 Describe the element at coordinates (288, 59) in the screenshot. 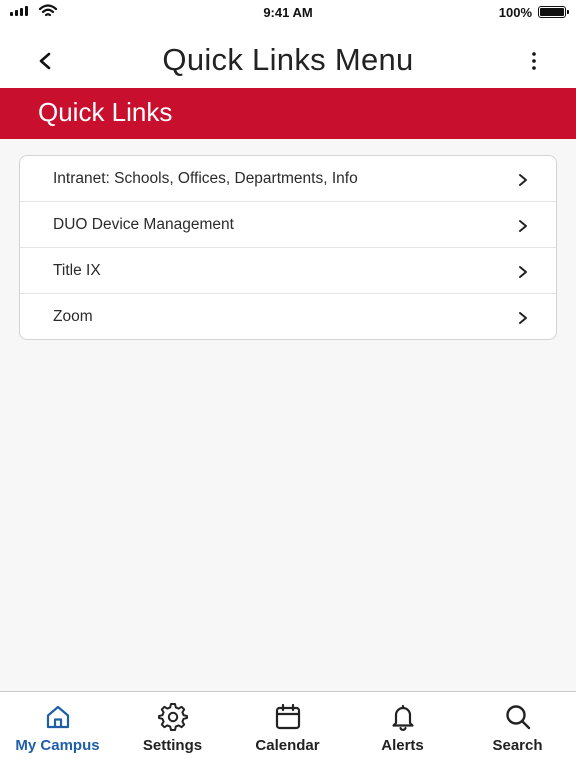

I see `page-title: Quick Links Menu` at that location.